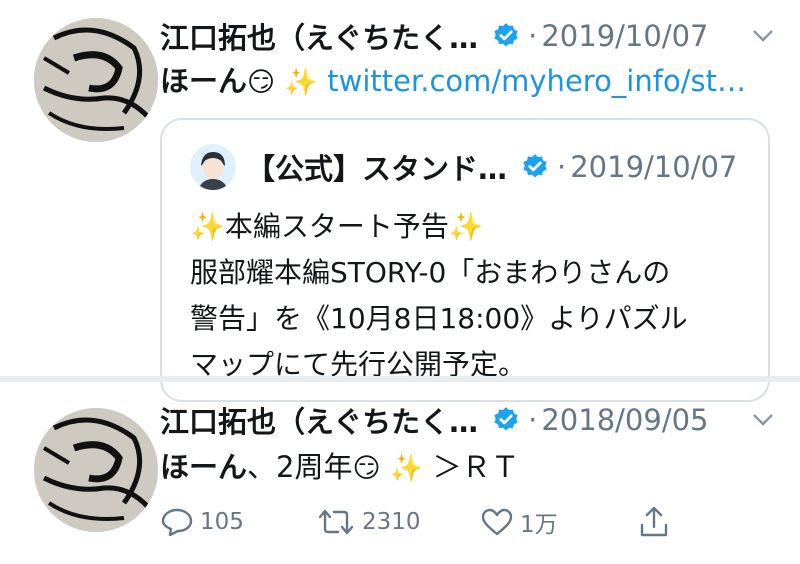  What do you see at coordinates (471, 467) in the screenshot?
I see `tweet-text-tail: ＞ＲＴ` at bounding box center [471, 467].